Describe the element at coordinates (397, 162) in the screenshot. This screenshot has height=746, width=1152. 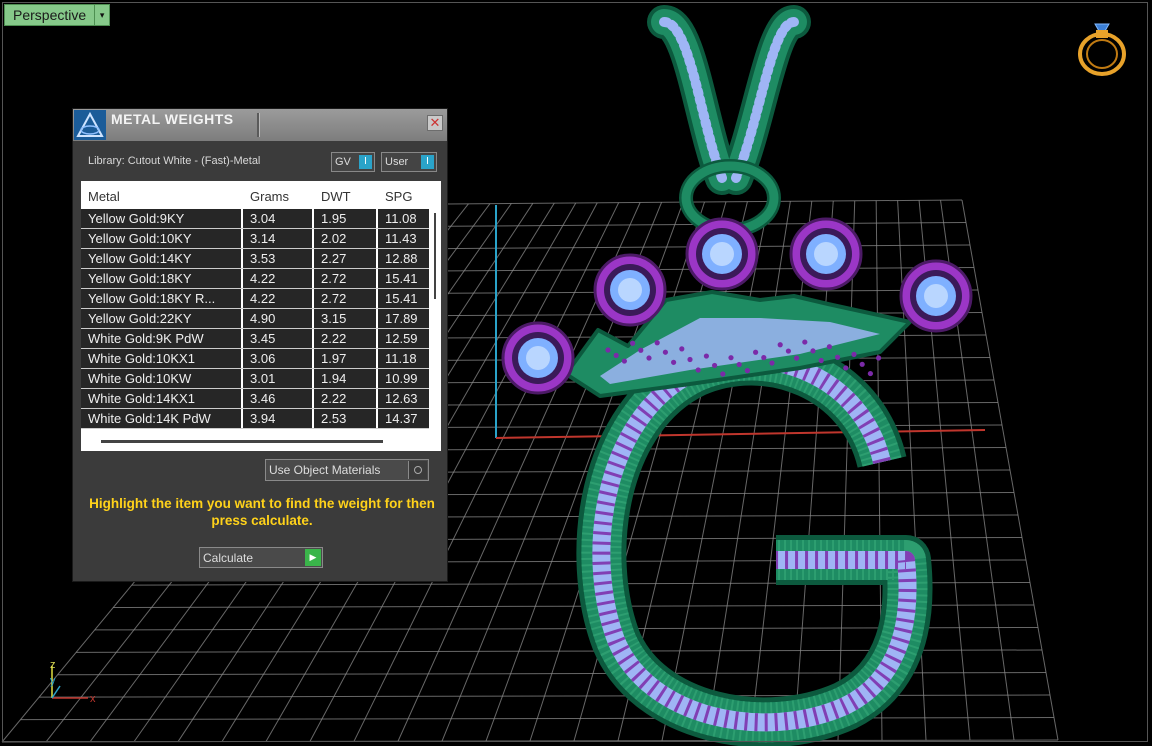
I see `user-toggle-label: User` at that location.